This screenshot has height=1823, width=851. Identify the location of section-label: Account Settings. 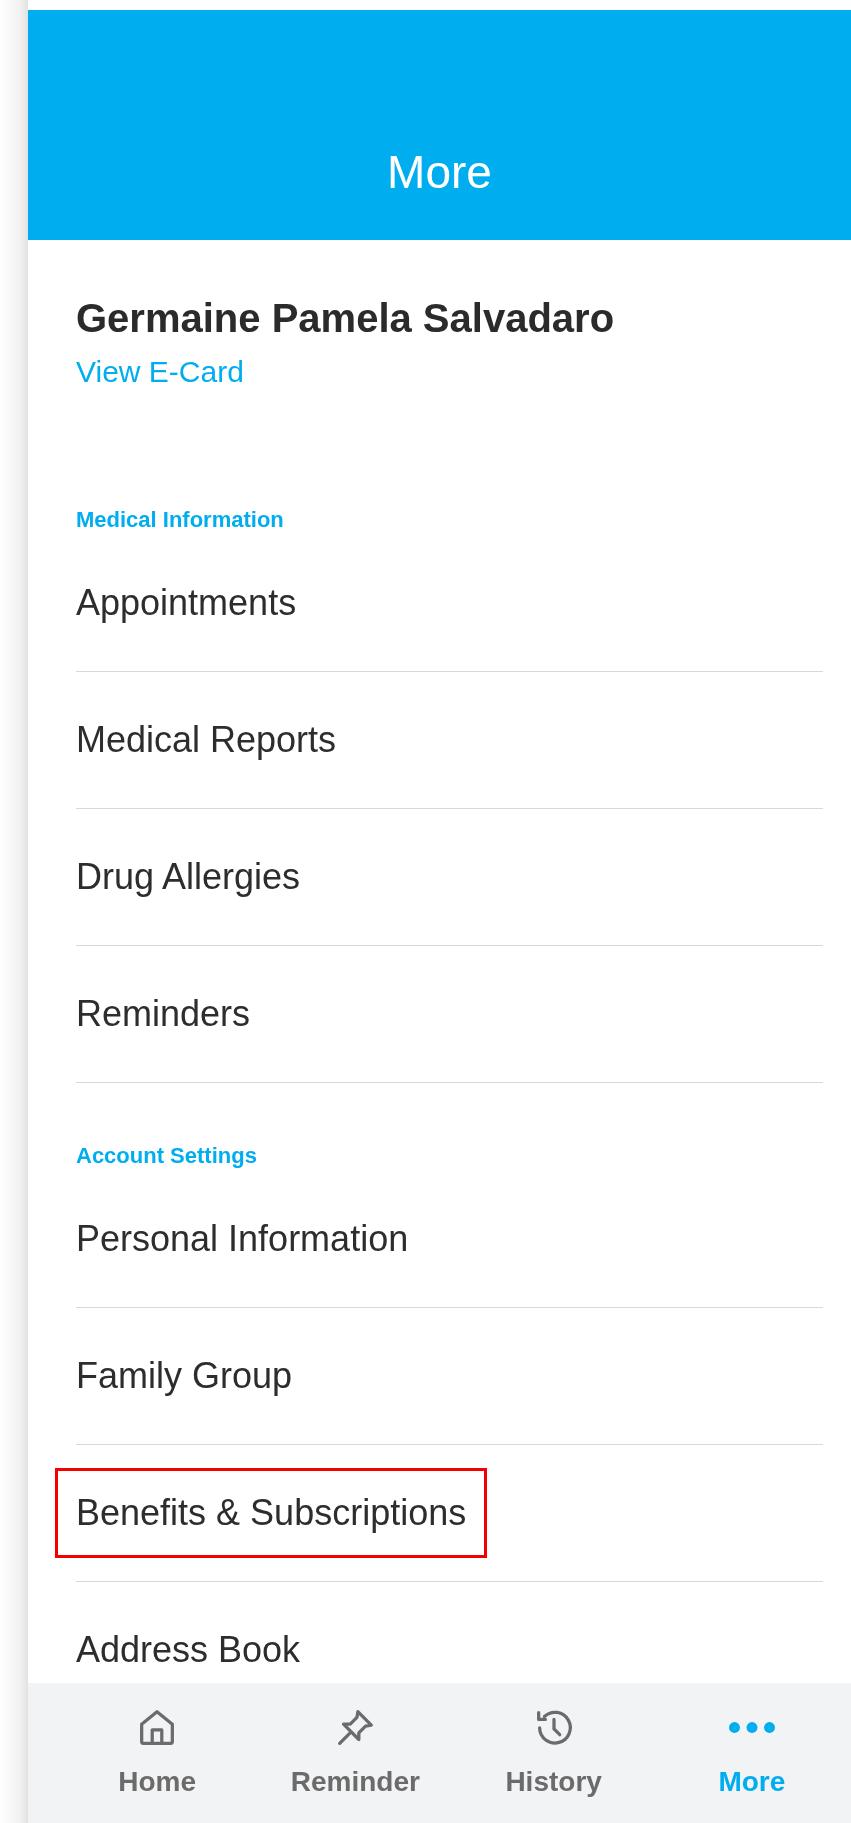
(166, 1156).